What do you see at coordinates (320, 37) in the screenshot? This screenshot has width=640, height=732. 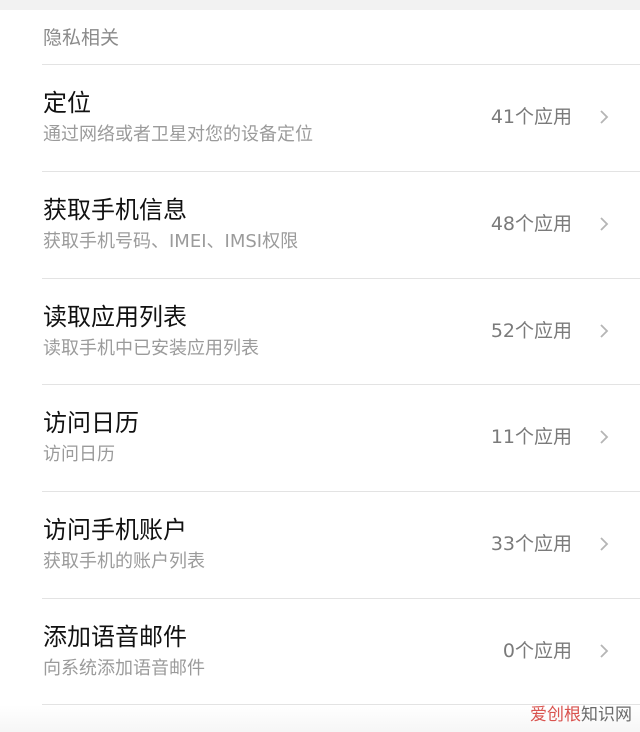 I see `section-header: 隐私相关` at bounding box center [320, 37].